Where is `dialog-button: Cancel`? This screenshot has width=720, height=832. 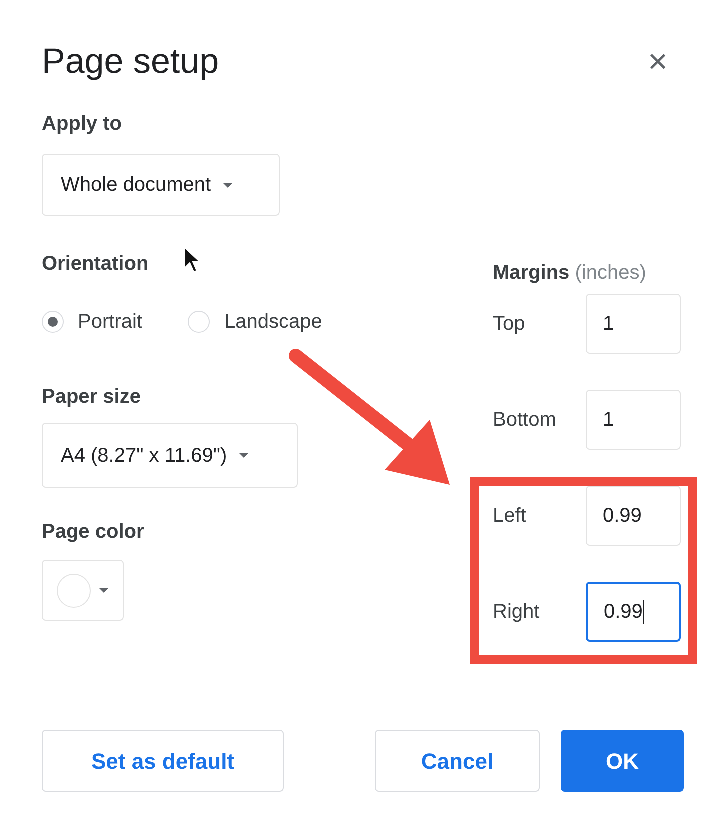 dialog-button: Cancel is located at coordinates (457, 761).